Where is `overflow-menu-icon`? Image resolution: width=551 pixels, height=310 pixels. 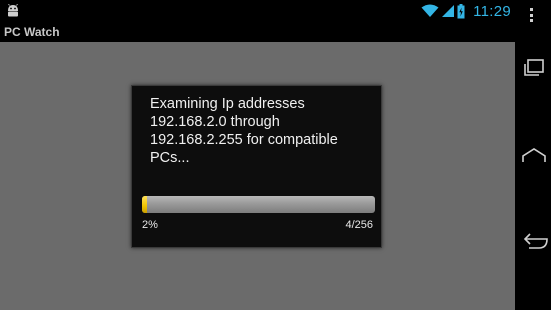 overflow-menu-icon is located at coordinates (532, 15).